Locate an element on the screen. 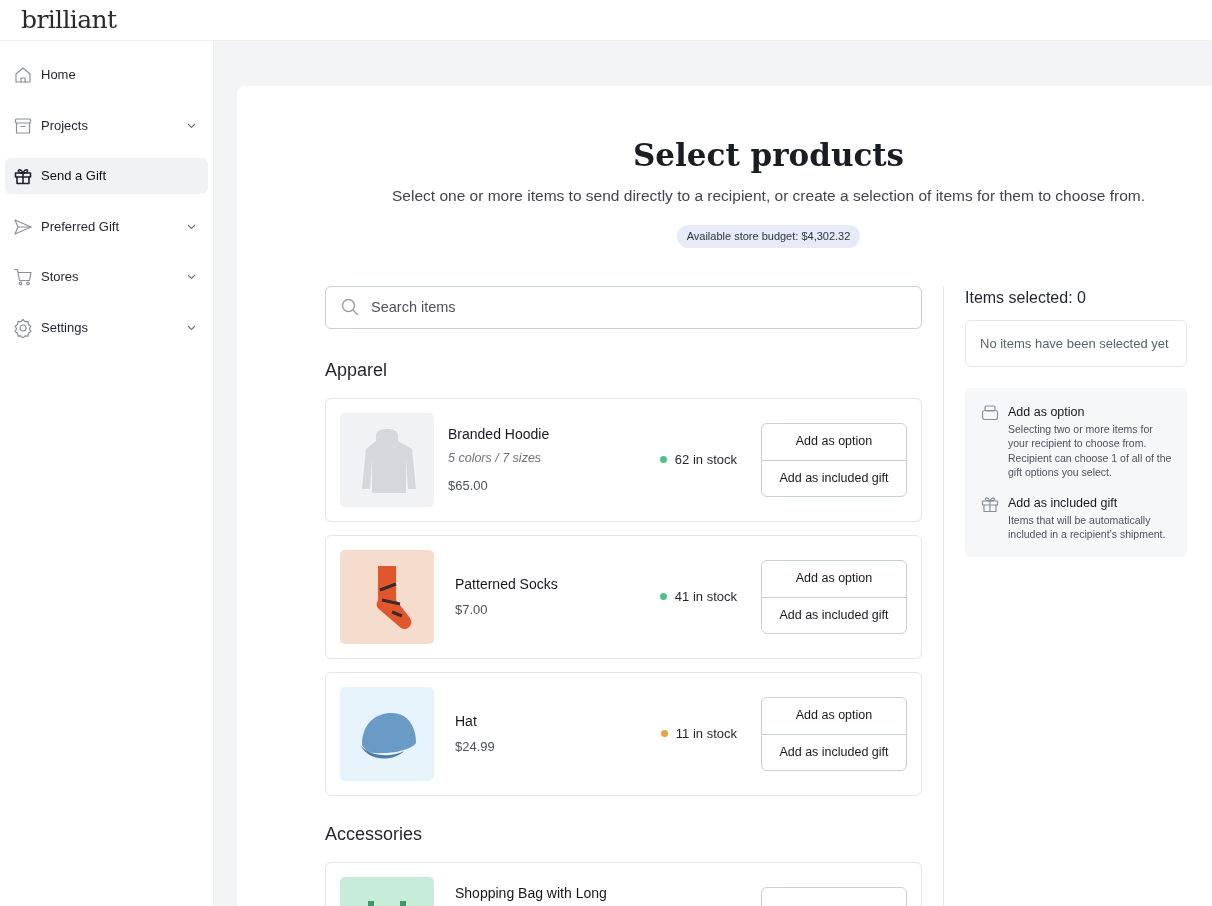 Image resolution: width=1212 pixels, height=906 pixels. product-price: $24.99 is located at coordinates (475, 747).